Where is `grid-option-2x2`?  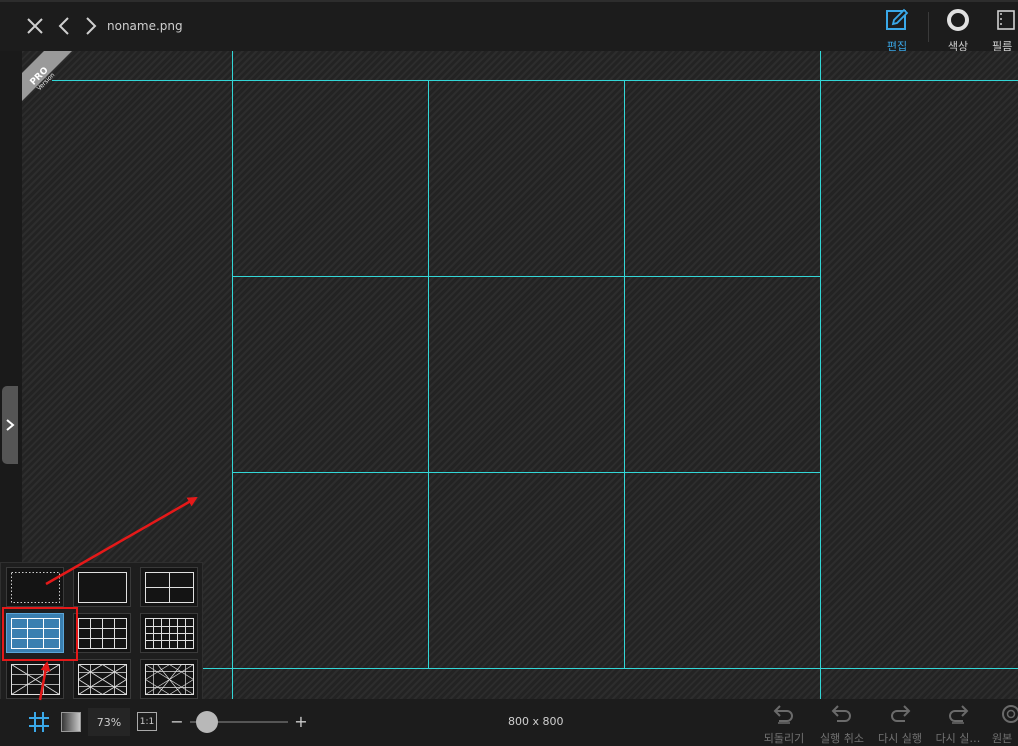
grid-option-2x2 is located at coordinates (169, 587).